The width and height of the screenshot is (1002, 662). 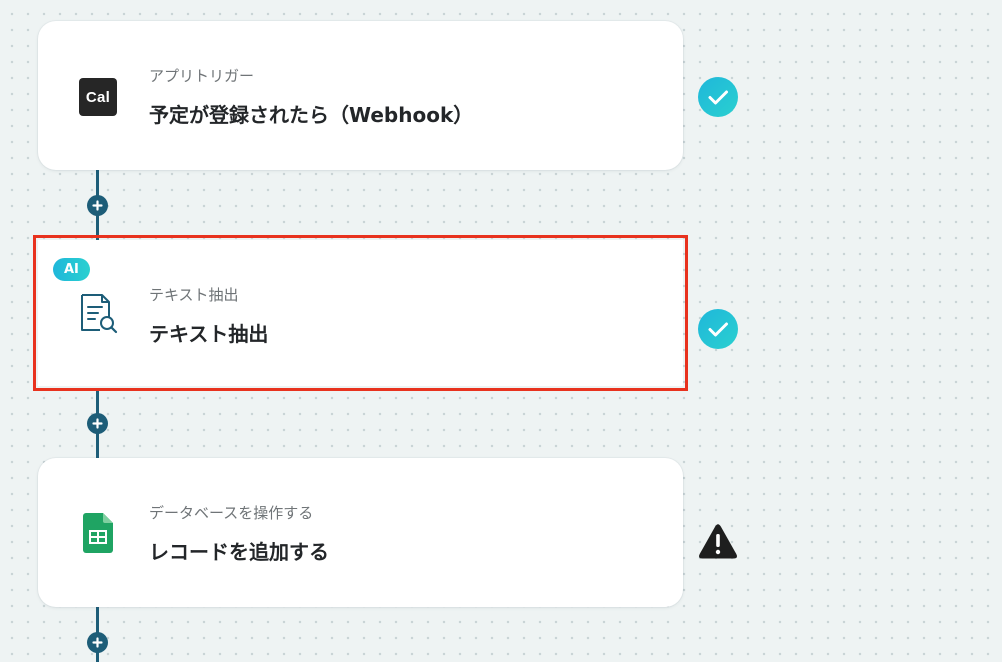 What do you see at coordinates (239, 552) in the screenshot?
I see `step-title: レコードを追加する` at bounding box center [239, 552].